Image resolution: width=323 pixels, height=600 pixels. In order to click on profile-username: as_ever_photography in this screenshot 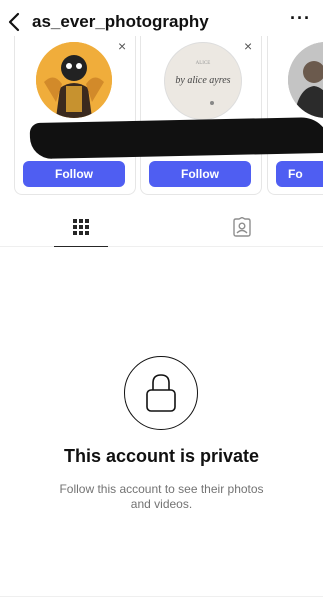, I will do `click(120, 21)`.